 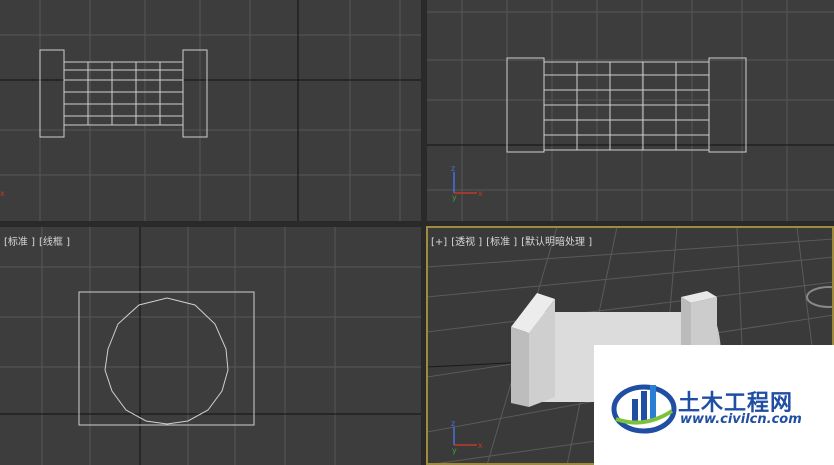 I want to click on viewport-perspective-label: [+] [透视 ] [标准 ] [默认明暗处理 ], so click(x=513, y=240).